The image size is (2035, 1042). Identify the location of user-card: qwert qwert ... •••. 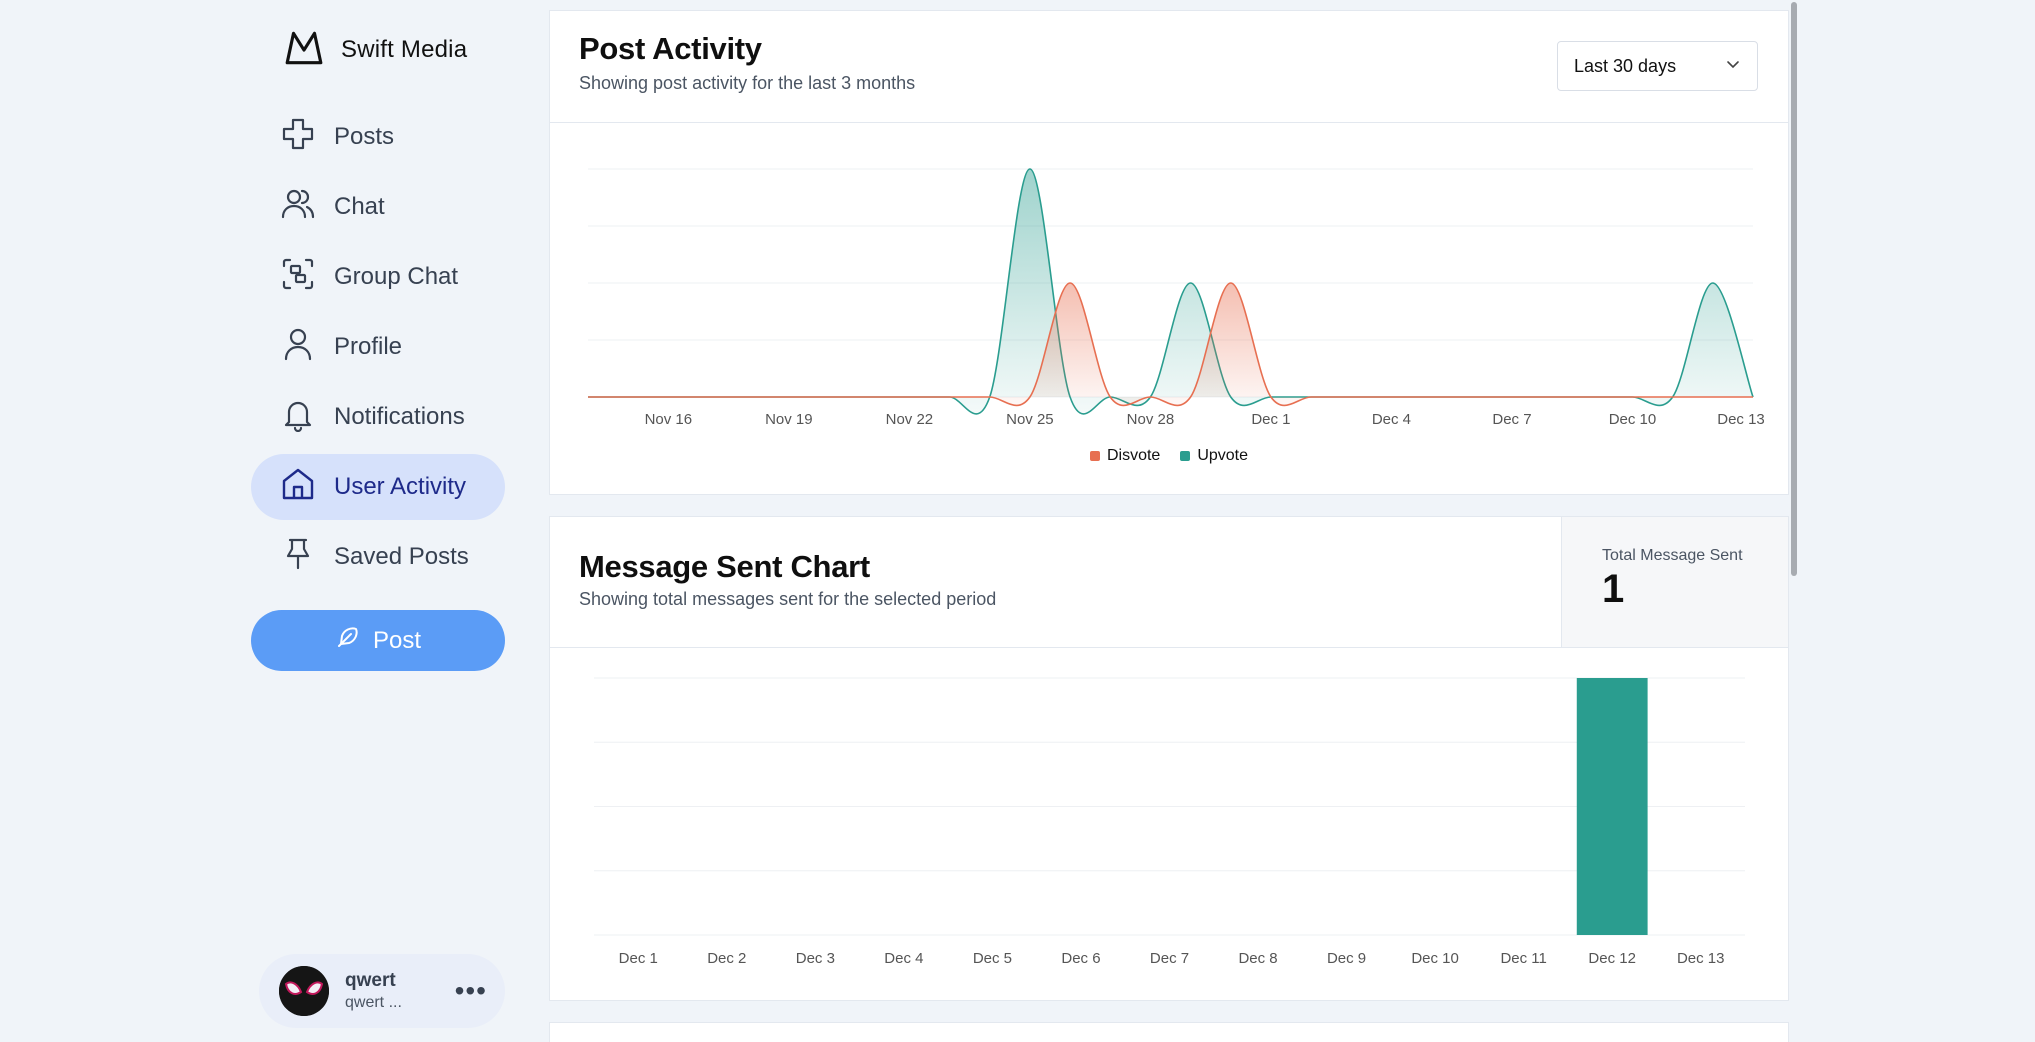
(382, 991).